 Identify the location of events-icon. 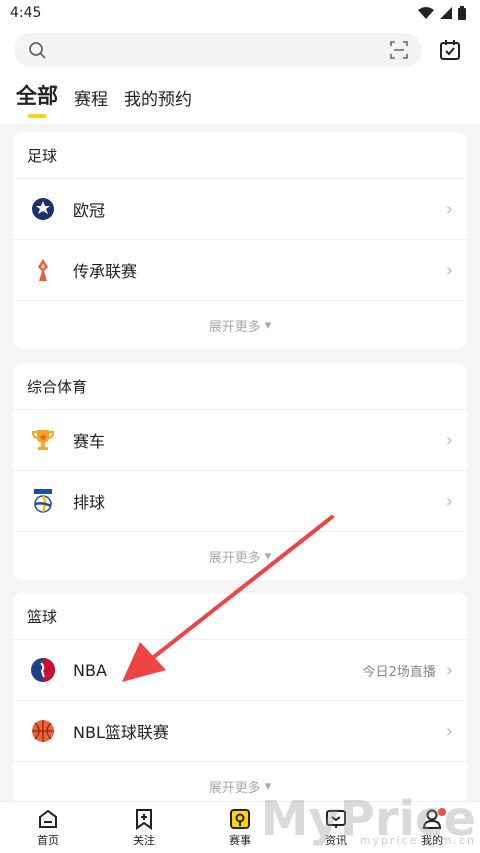
(240, 818).